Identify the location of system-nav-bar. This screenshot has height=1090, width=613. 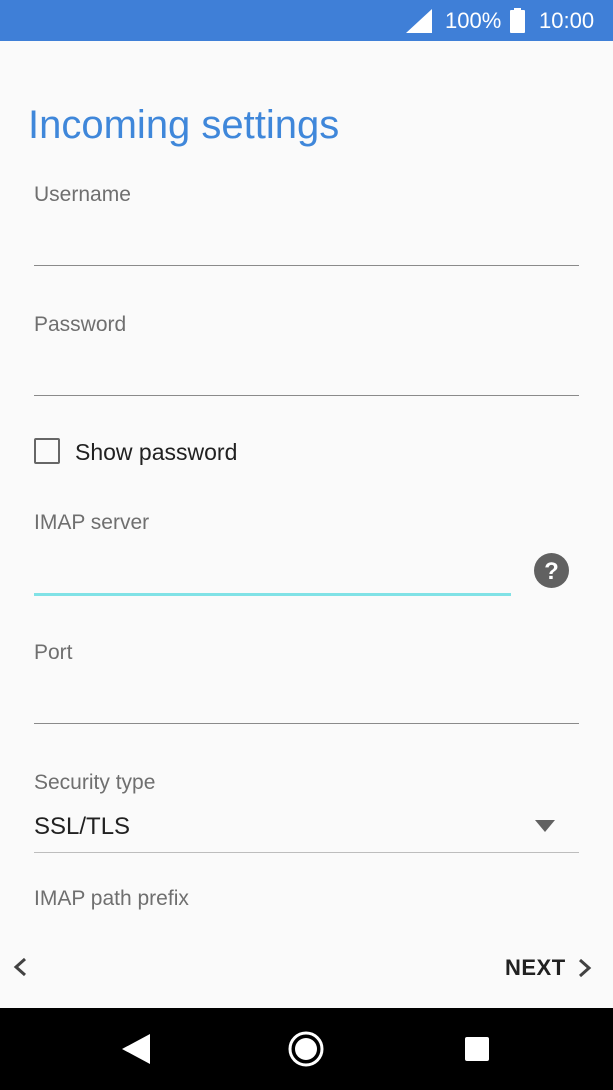
(306, 1049).